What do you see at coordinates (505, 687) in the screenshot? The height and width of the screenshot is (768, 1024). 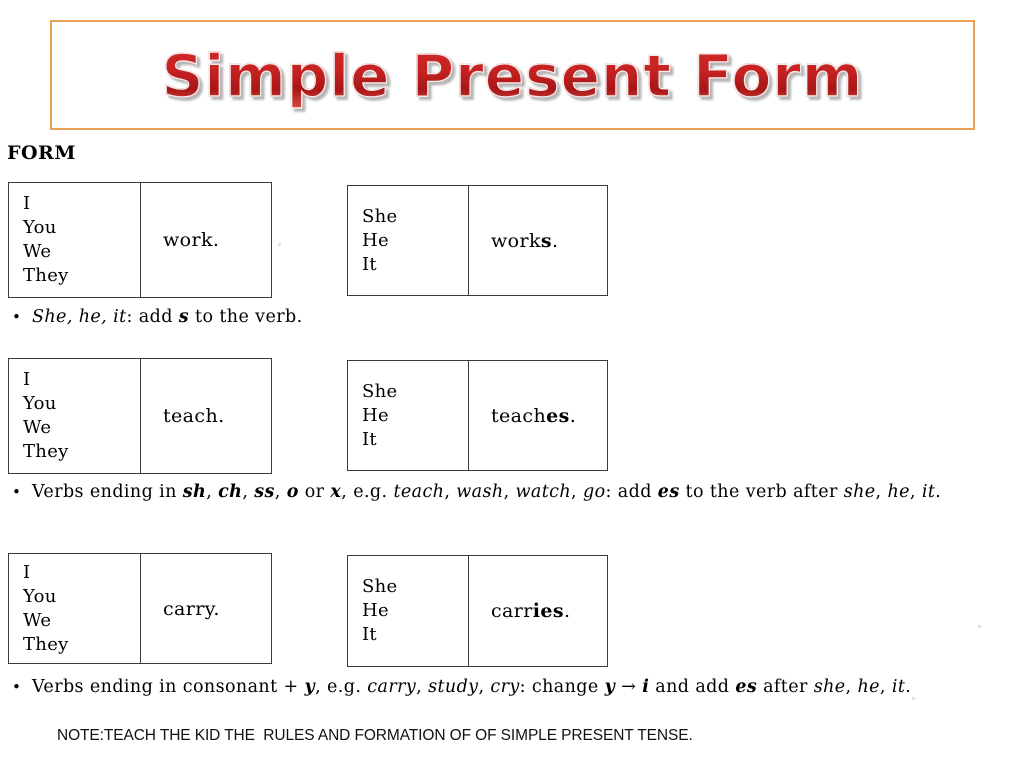 I see `rule-segment: cry` at bounding box center [505, 687].